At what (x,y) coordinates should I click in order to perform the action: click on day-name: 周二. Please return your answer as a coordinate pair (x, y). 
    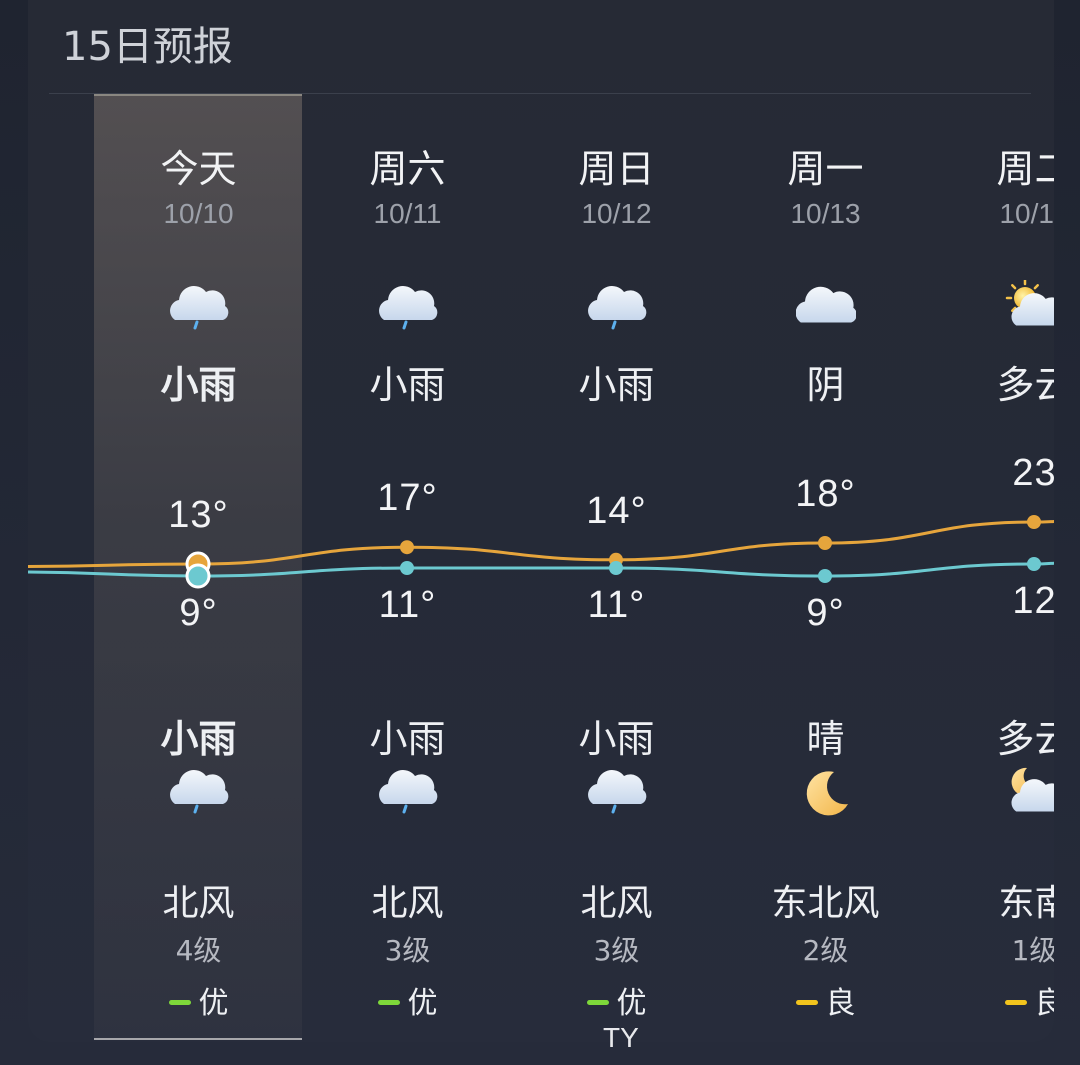
    Looking at the image, I should click on (1025, 169).